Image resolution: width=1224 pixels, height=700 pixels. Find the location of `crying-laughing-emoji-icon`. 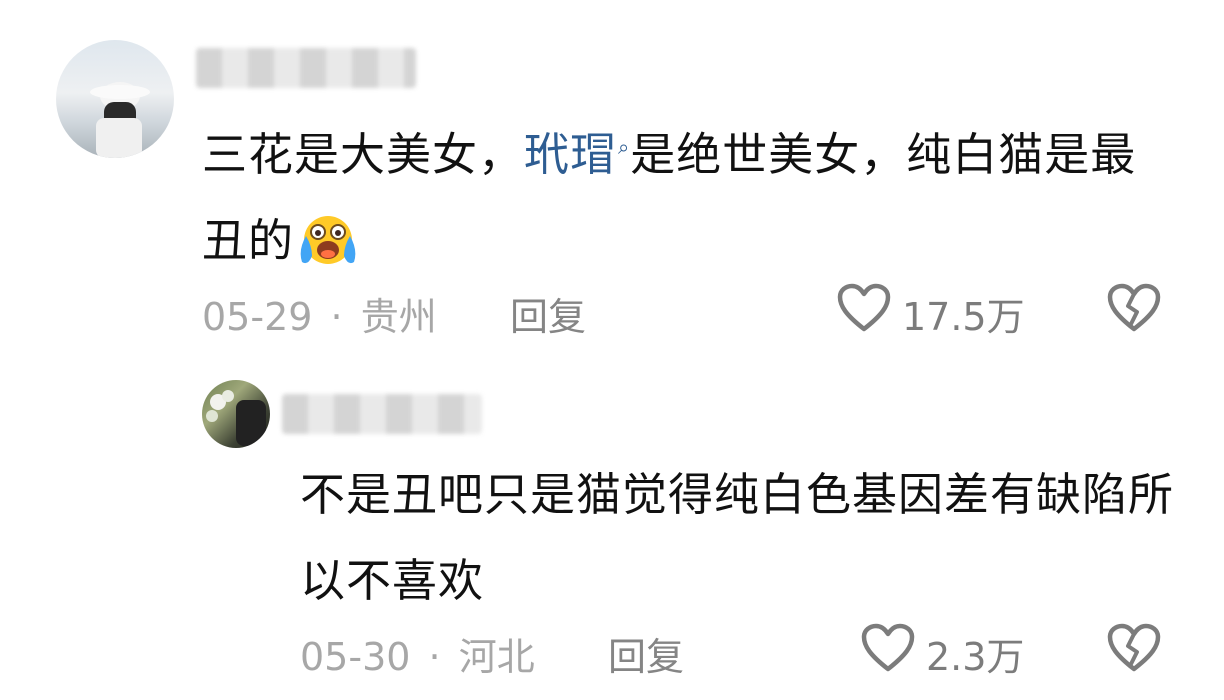

crying-laughing-emoji-icon is located at coordinates (328, 236).